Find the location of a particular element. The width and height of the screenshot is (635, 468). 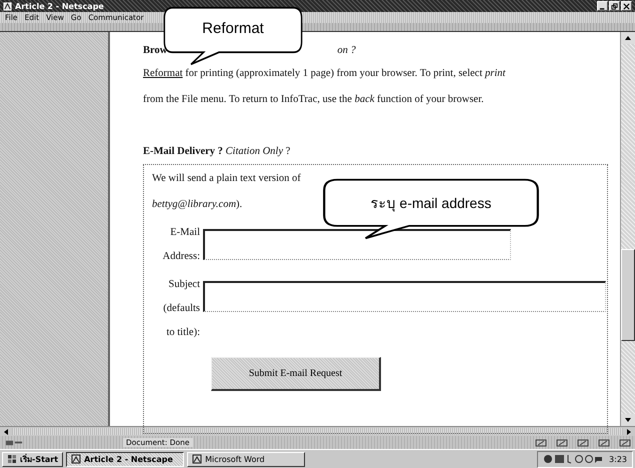

windows-logo-icon is located at coordinates (12, 459).